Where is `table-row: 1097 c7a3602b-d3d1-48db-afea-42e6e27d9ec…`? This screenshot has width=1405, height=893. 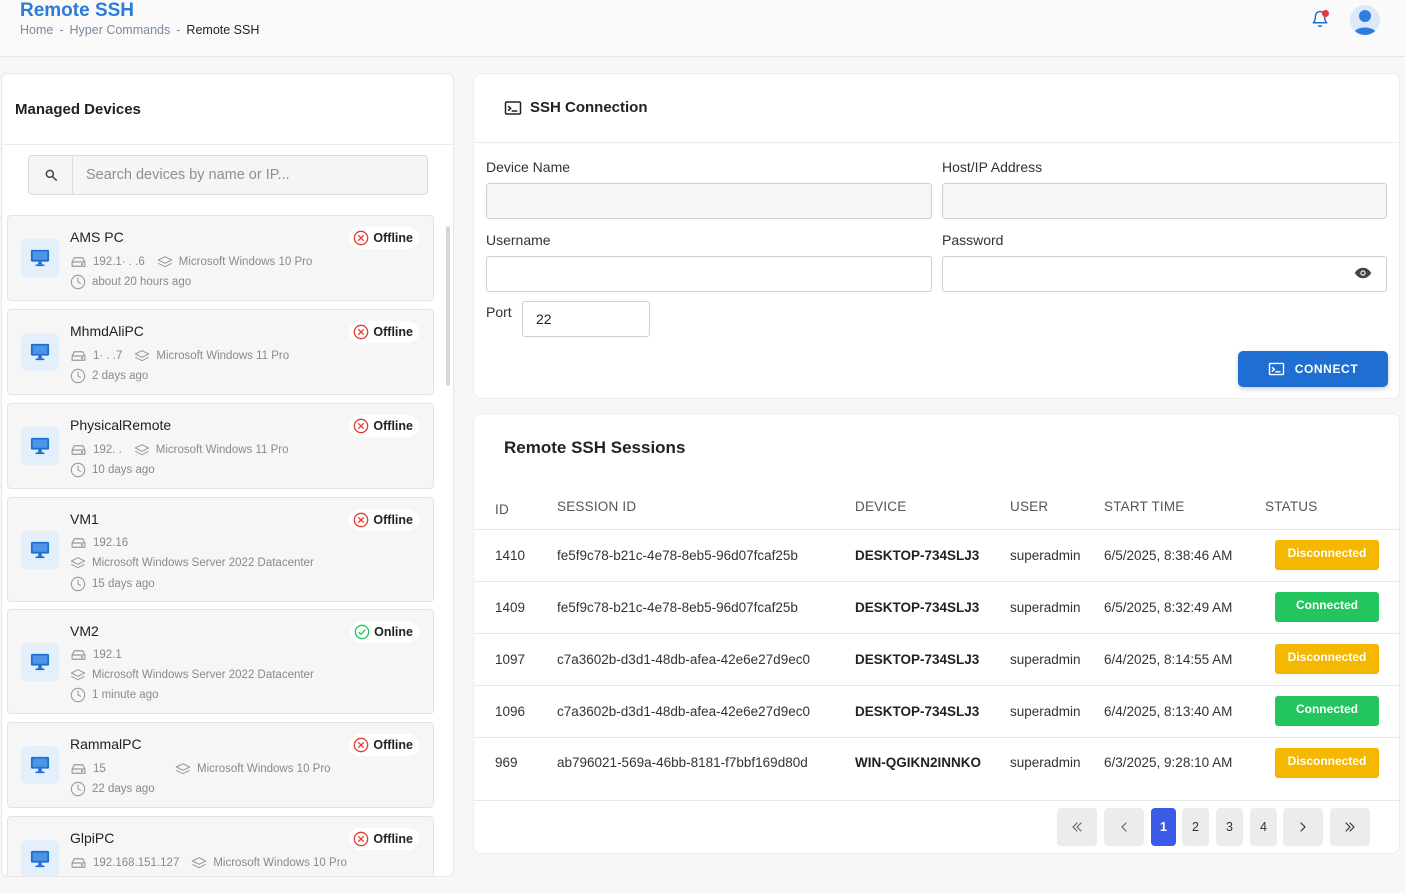 table-row: 1097 c7a3602b-d3d1-48db-afea-42e6e27d9ec… is located at coordinates (936, 659).